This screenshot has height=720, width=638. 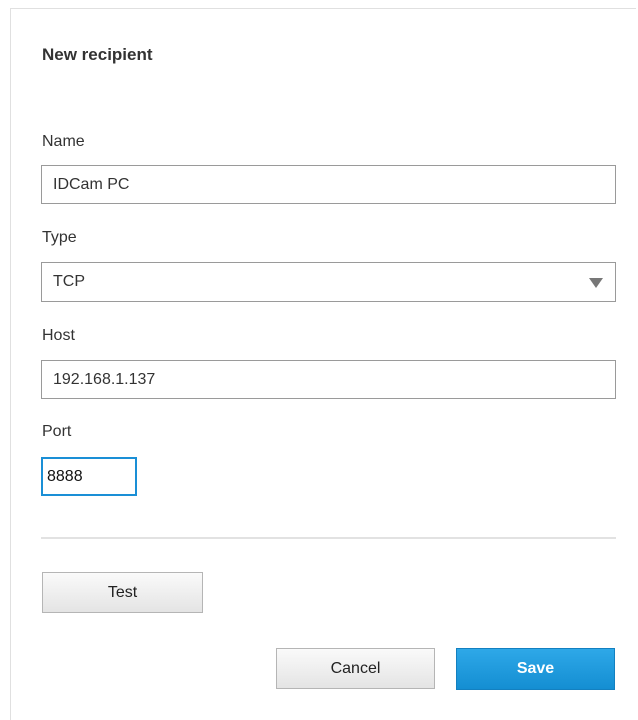 What do you see at coordinates (69, 281) in the screenshot?
I see `type-select-value: TCP` at bounding box center [69, 281].